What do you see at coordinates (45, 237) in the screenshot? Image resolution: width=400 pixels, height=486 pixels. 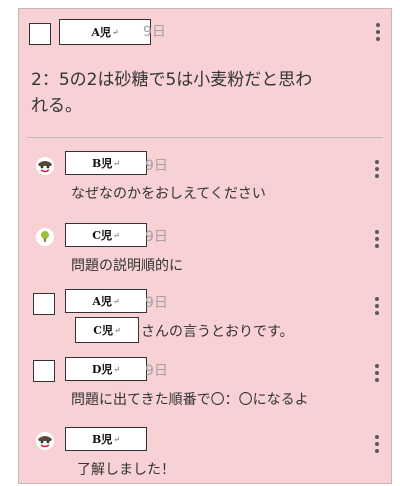 I see `tree-avatar-icon` at bounding box center [45, 237].